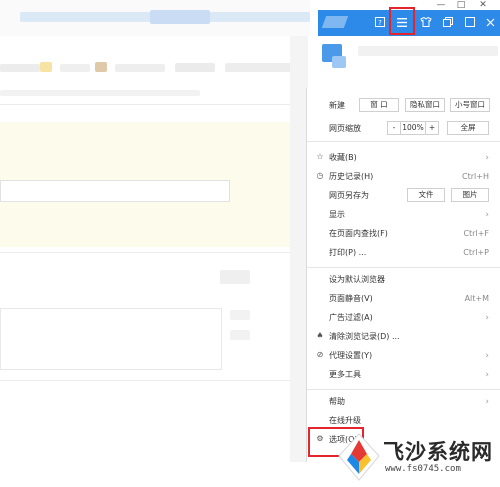 Image resolution: width=500 pixels, height=487 pixels. What do you see at coordinates (448, 22) in the screenshot?
I see `restore-icon` at bounding box center [448, 22].